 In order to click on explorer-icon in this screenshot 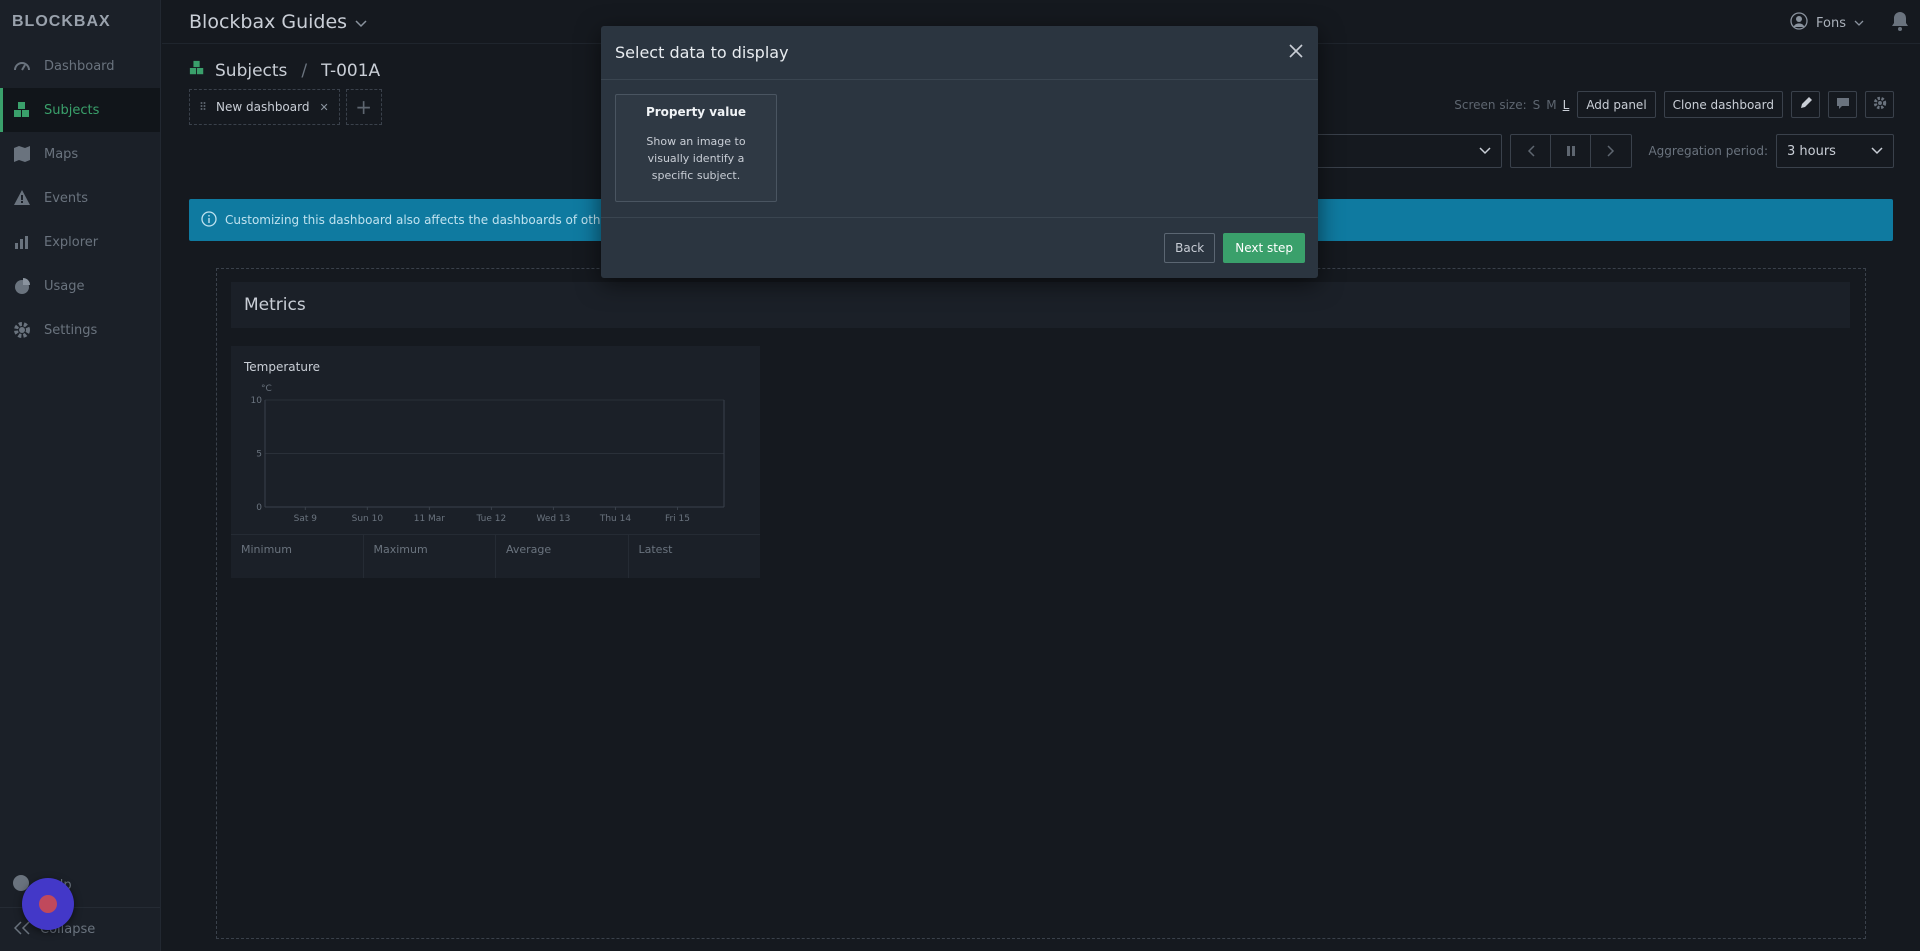, I will do `click(22, 242)`.